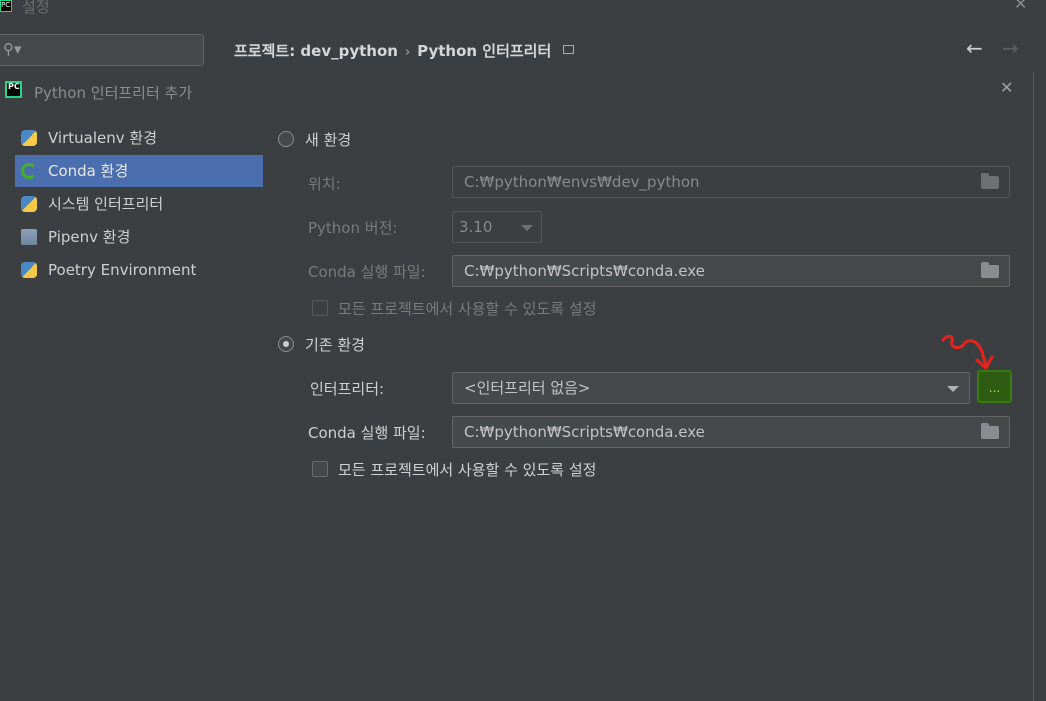 This screenshot has height=701, width=1046. I want to click on location-value: C:₩python₩envs₩dev_python, so click(582, 182).